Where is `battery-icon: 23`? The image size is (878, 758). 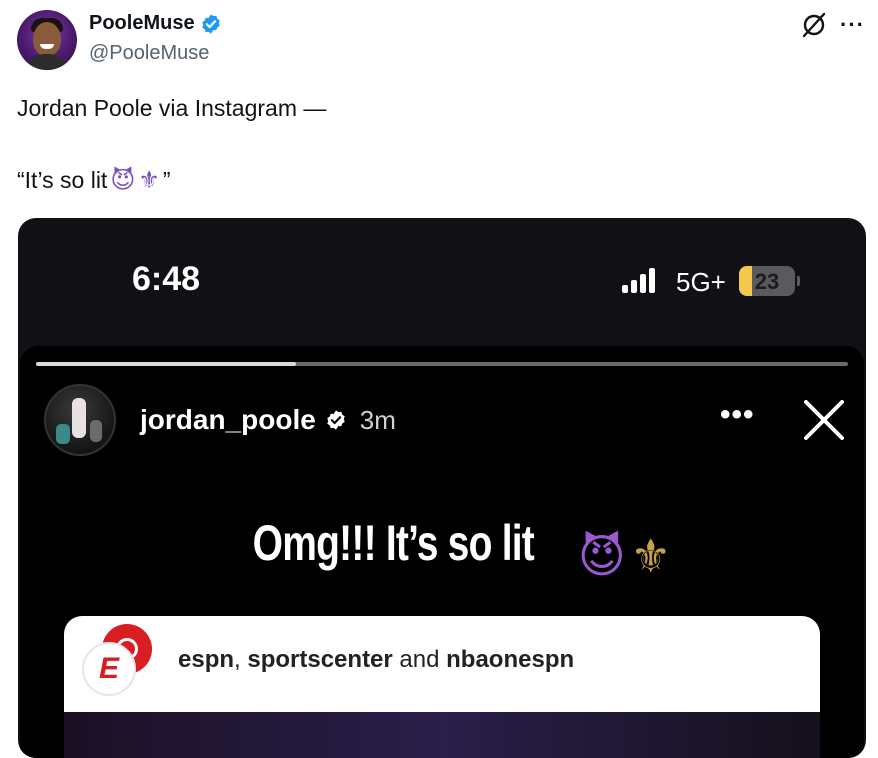
battery-icon: 23 is located at coordinates (767, 281).